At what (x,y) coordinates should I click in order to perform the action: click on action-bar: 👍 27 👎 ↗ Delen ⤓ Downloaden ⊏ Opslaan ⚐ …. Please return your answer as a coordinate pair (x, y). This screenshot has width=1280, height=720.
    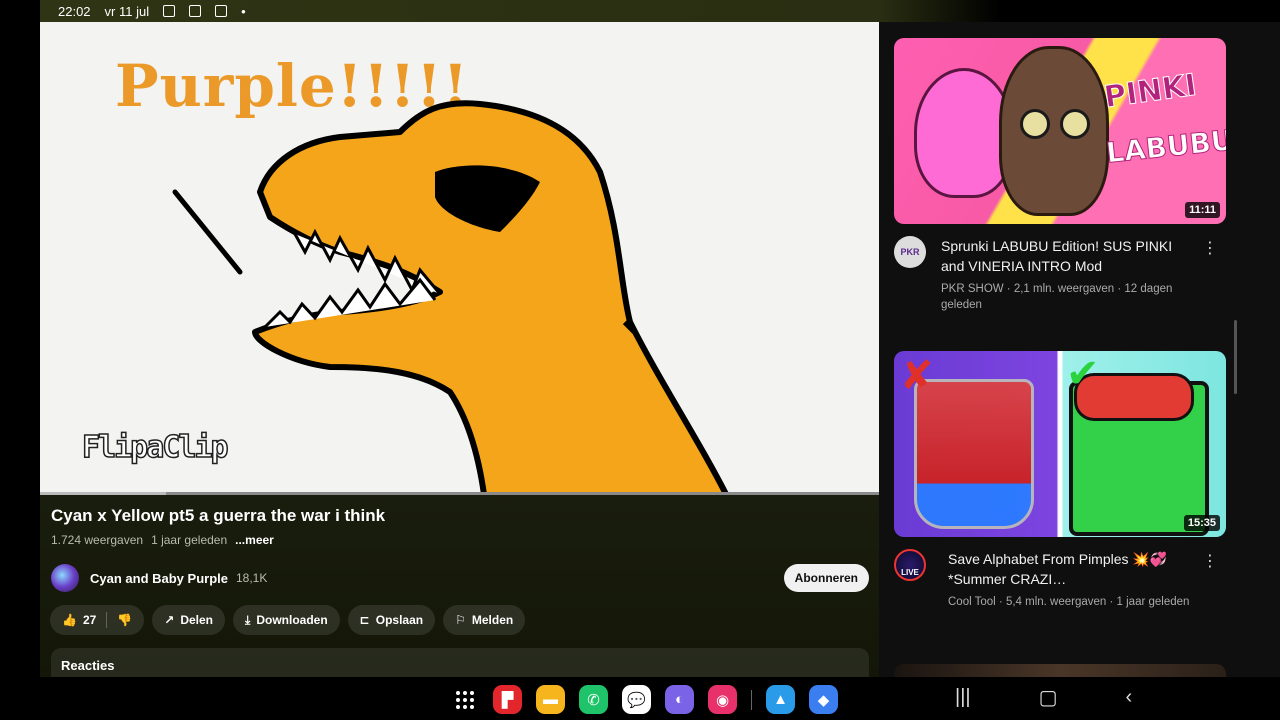
    Looking at the image, I should click on (288, 620).